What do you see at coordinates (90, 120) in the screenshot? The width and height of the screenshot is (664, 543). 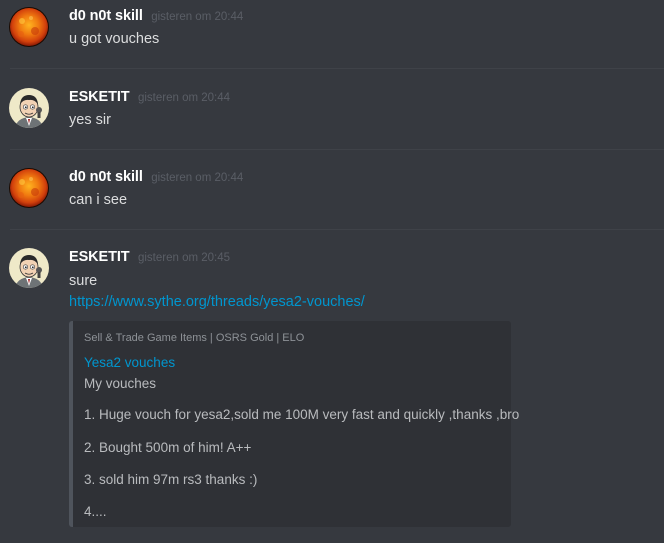 I see `message-text: yes sir` at bounding box center [90, 120].